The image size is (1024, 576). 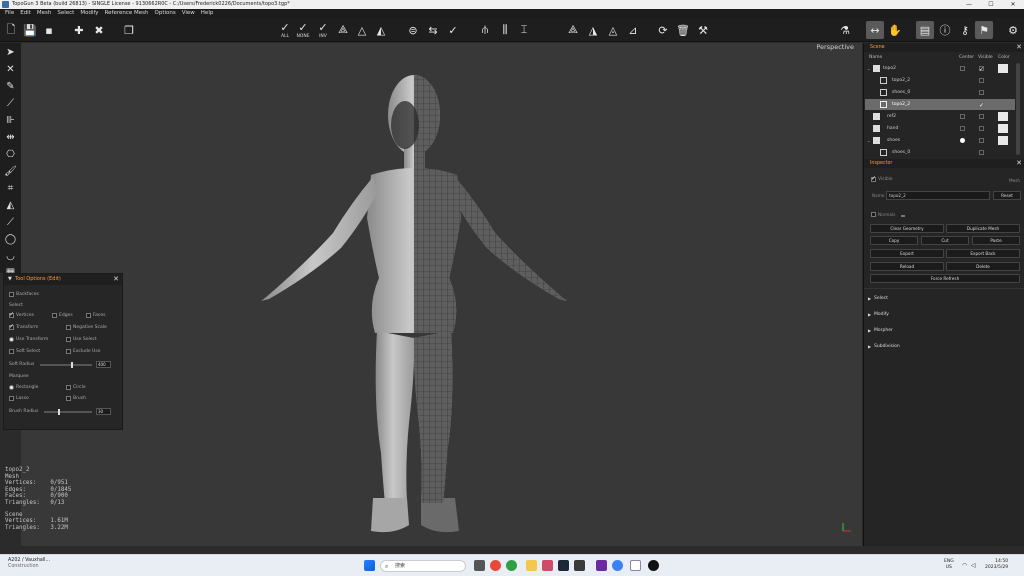 I want to click on exclude-use-option: Exclude Use, so click(x=83, y=351).